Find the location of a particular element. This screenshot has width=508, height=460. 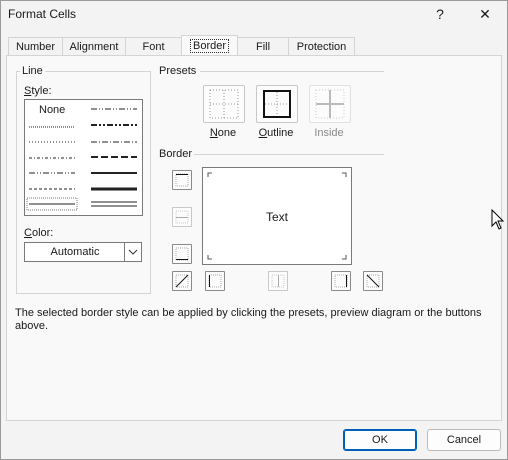

border-top-button is located at coordinates (182, 180).